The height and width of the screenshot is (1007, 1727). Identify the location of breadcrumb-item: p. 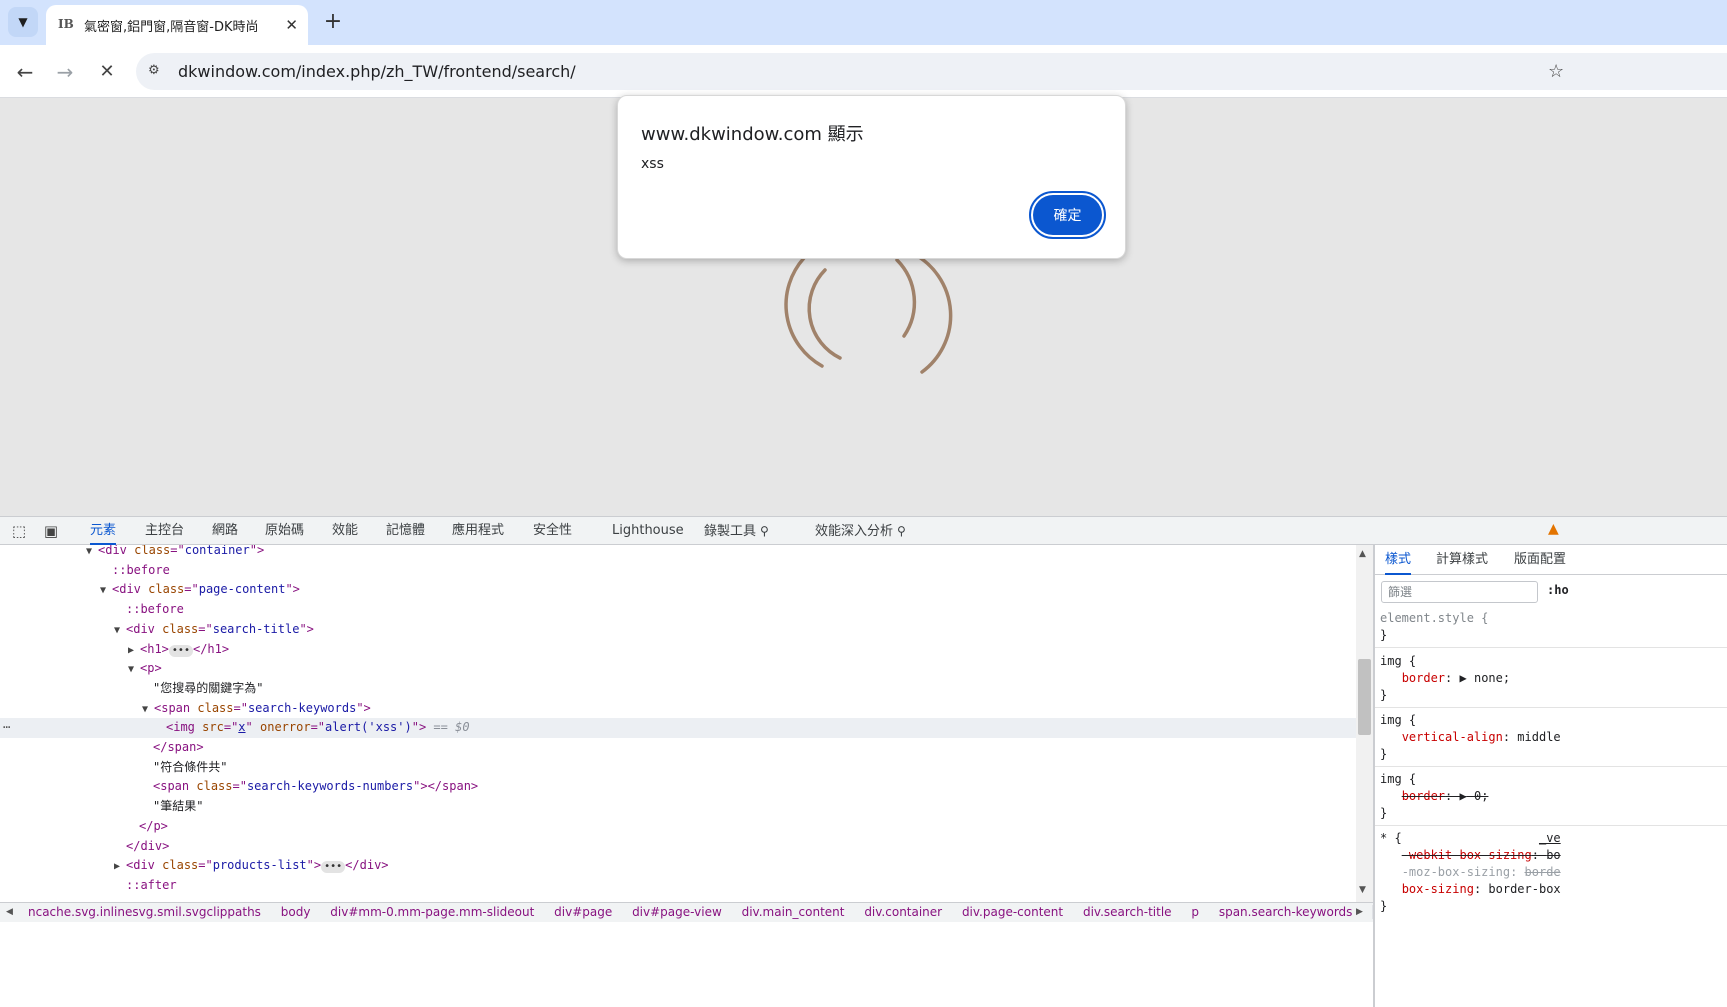
(1195, 912).